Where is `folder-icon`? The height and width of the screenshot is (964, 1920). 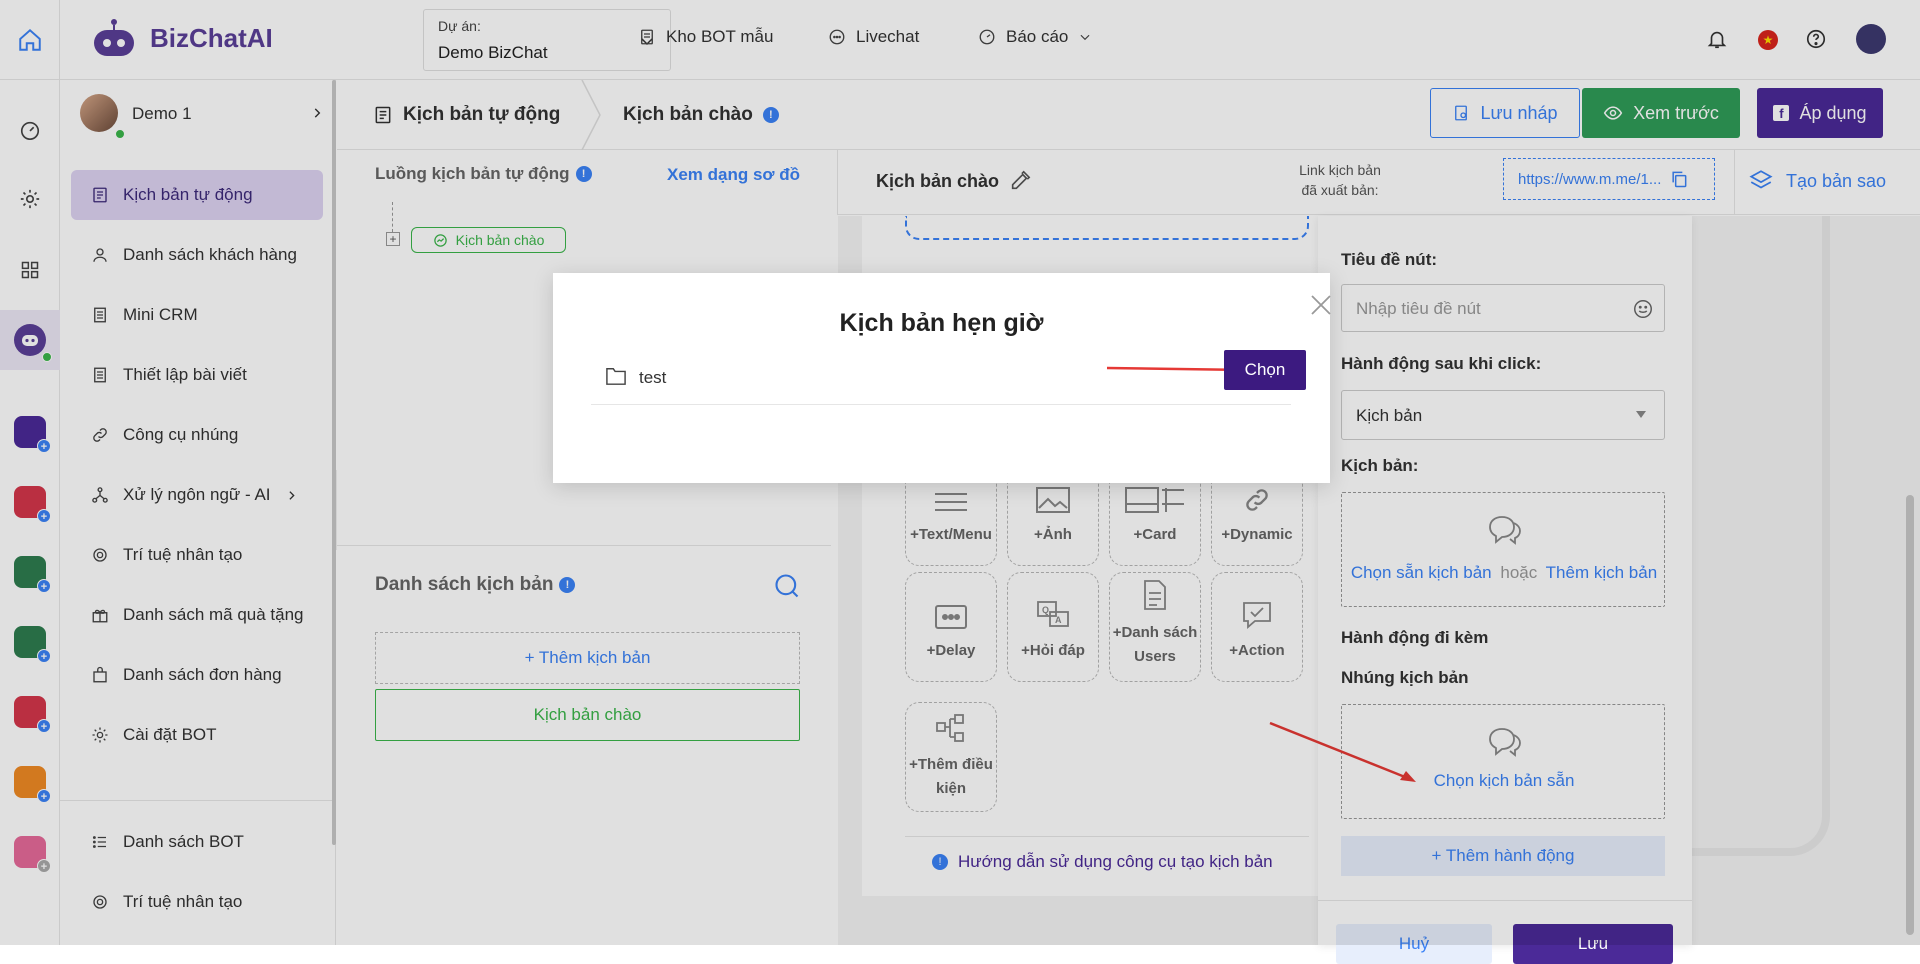 folder-icon is located at coordinates (616, 376).